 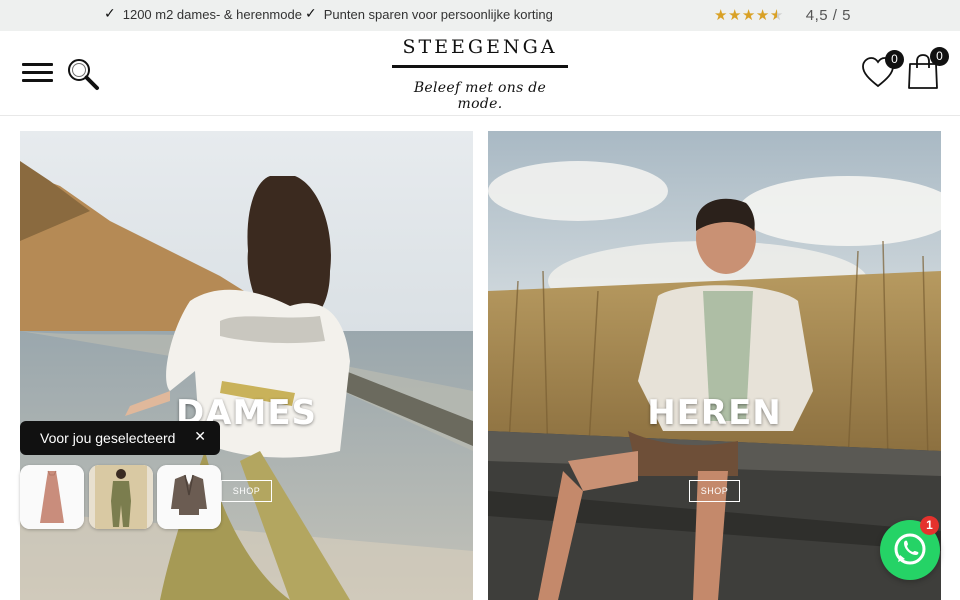 I want to click on wishlist-button: 0, so click(x=882, y=70).